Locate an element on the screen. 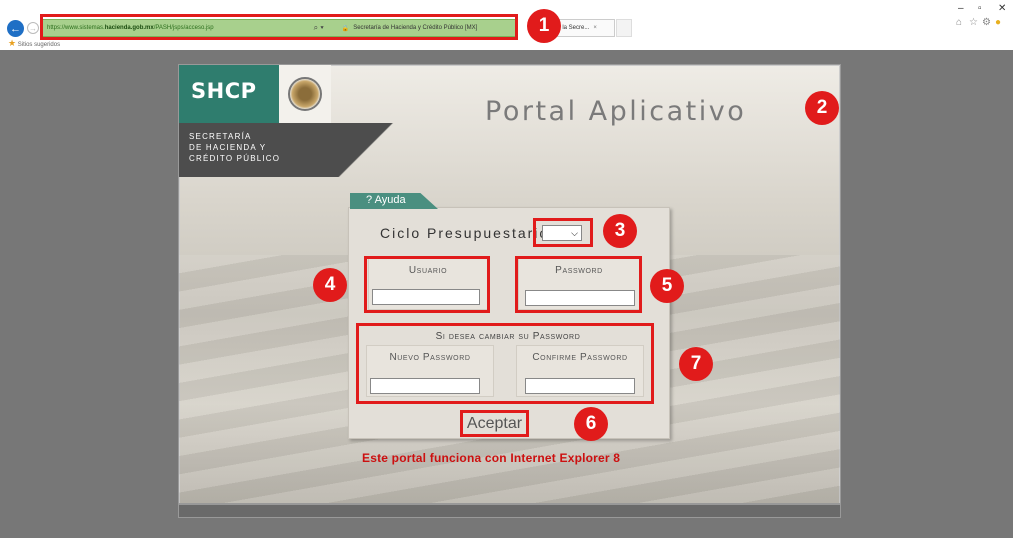 This screenshot has width=1013, height=538. back-icon: ← is located at coordinates (15, 28).